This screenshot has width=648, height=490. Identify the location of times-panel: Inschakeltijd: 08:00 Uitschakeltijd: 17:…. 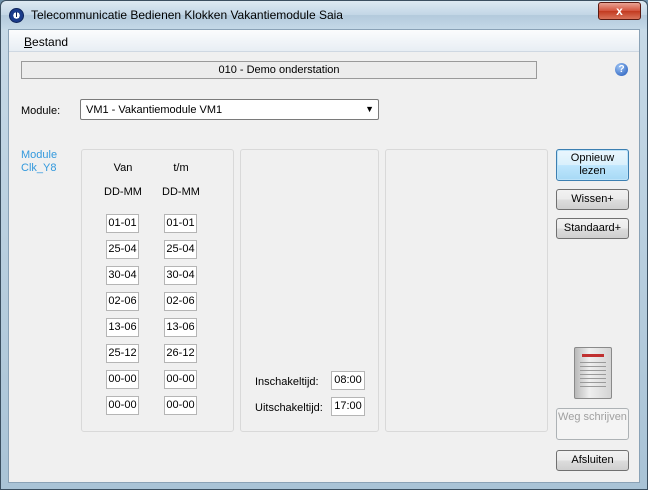
(309, 290).